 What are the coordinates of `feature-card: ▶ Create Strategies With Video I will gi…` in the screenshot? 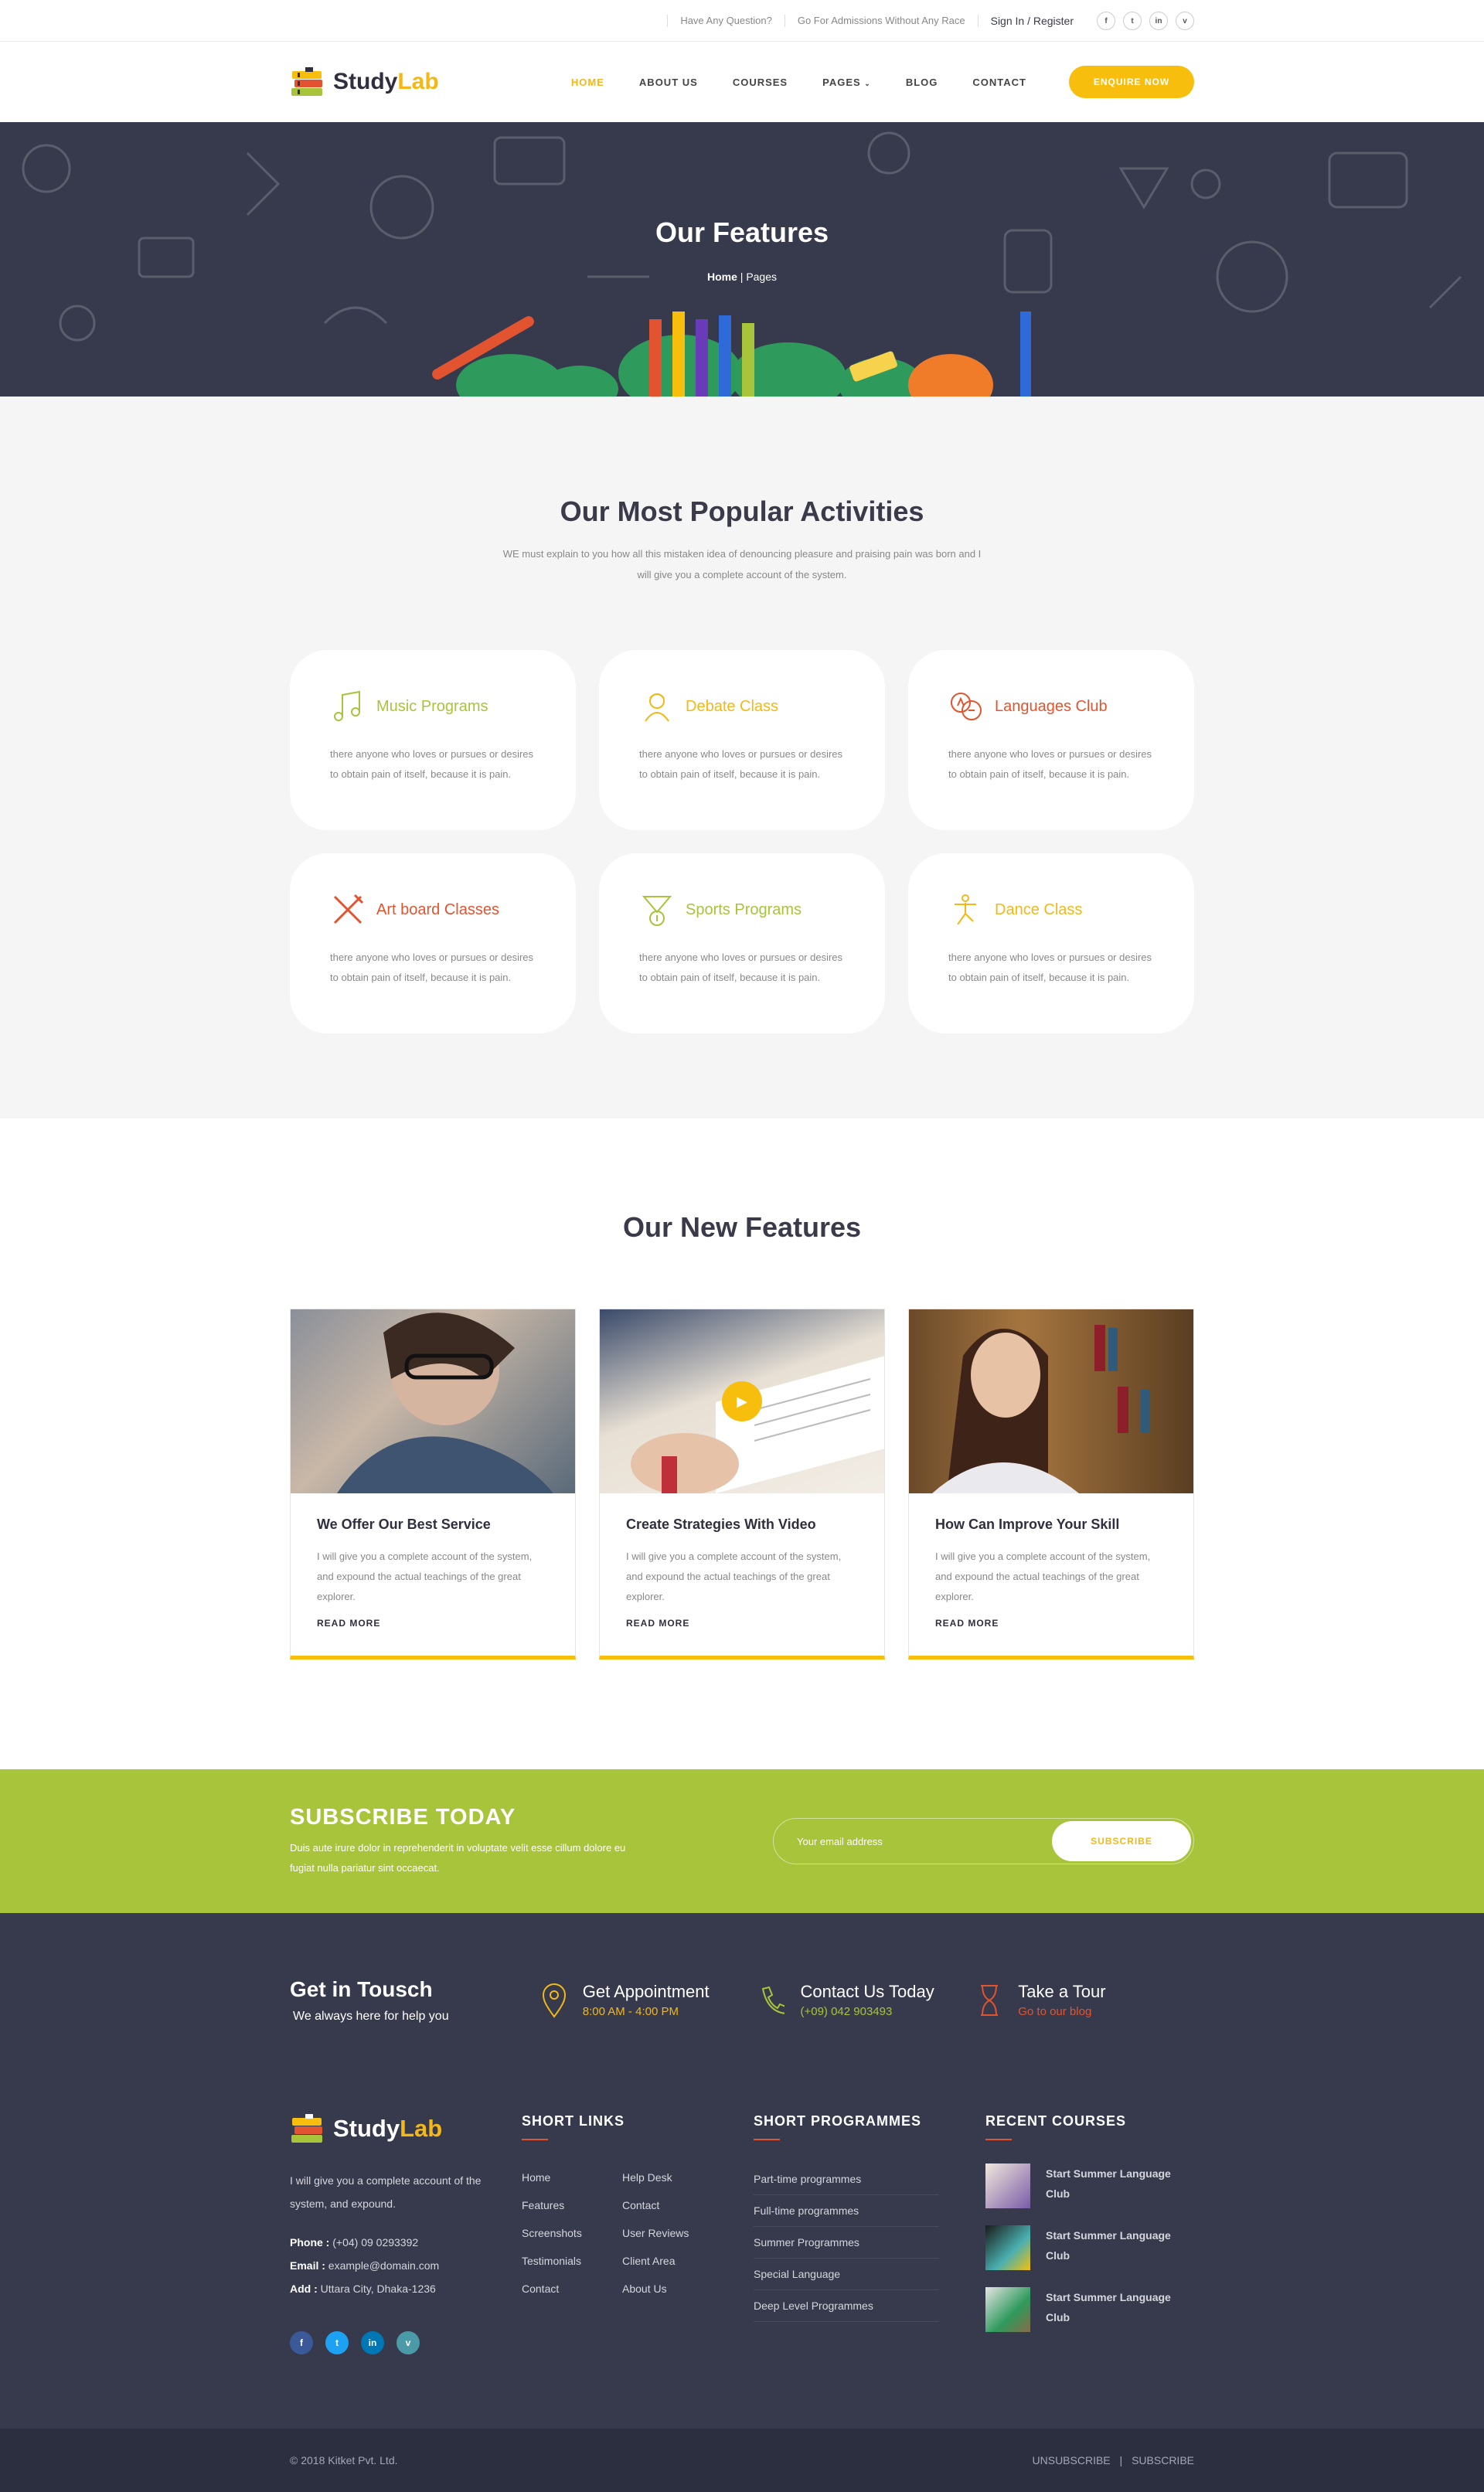 It's located at (742, 1484).